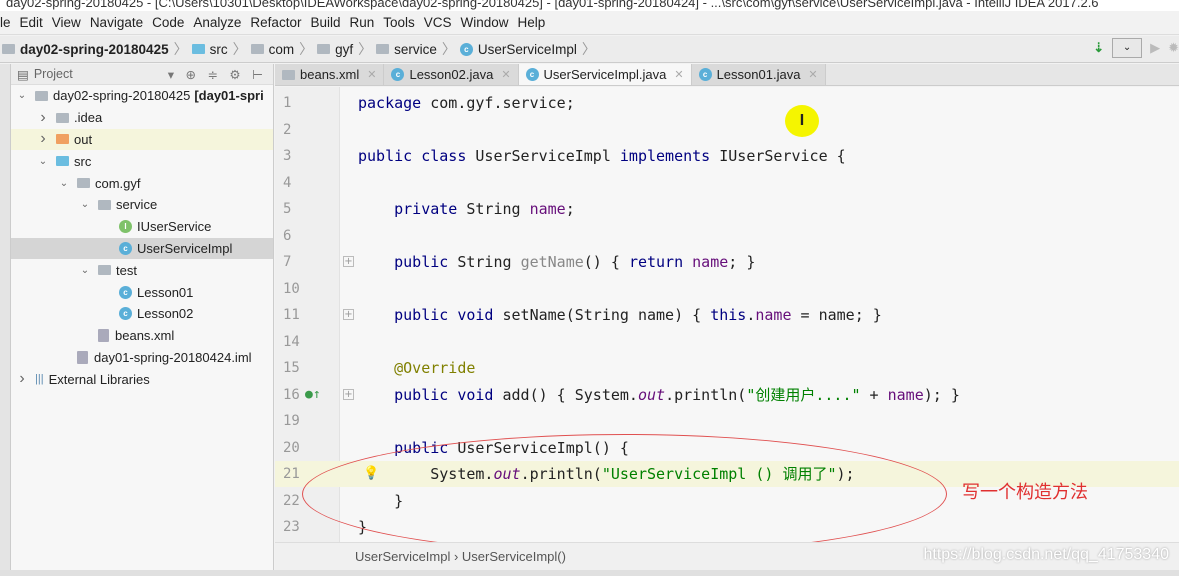  I want to click on tree-item-label: out, so click(83, 139).